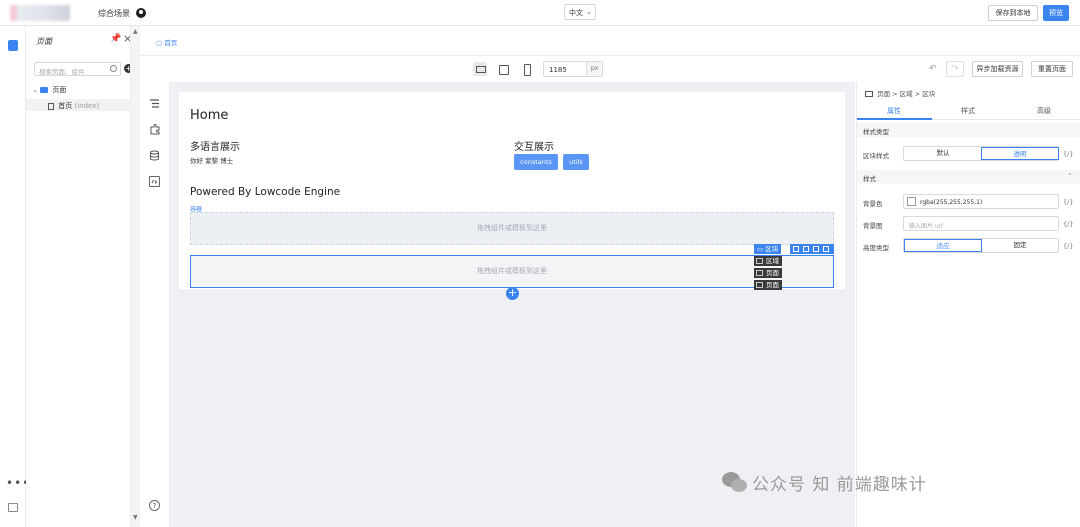 This screenshot has height=527, width=1080. What do you see at coordinates (873, 204) in the screenshot?
I see `bg-color-label: 背景色` at bounding box center [873, 204].